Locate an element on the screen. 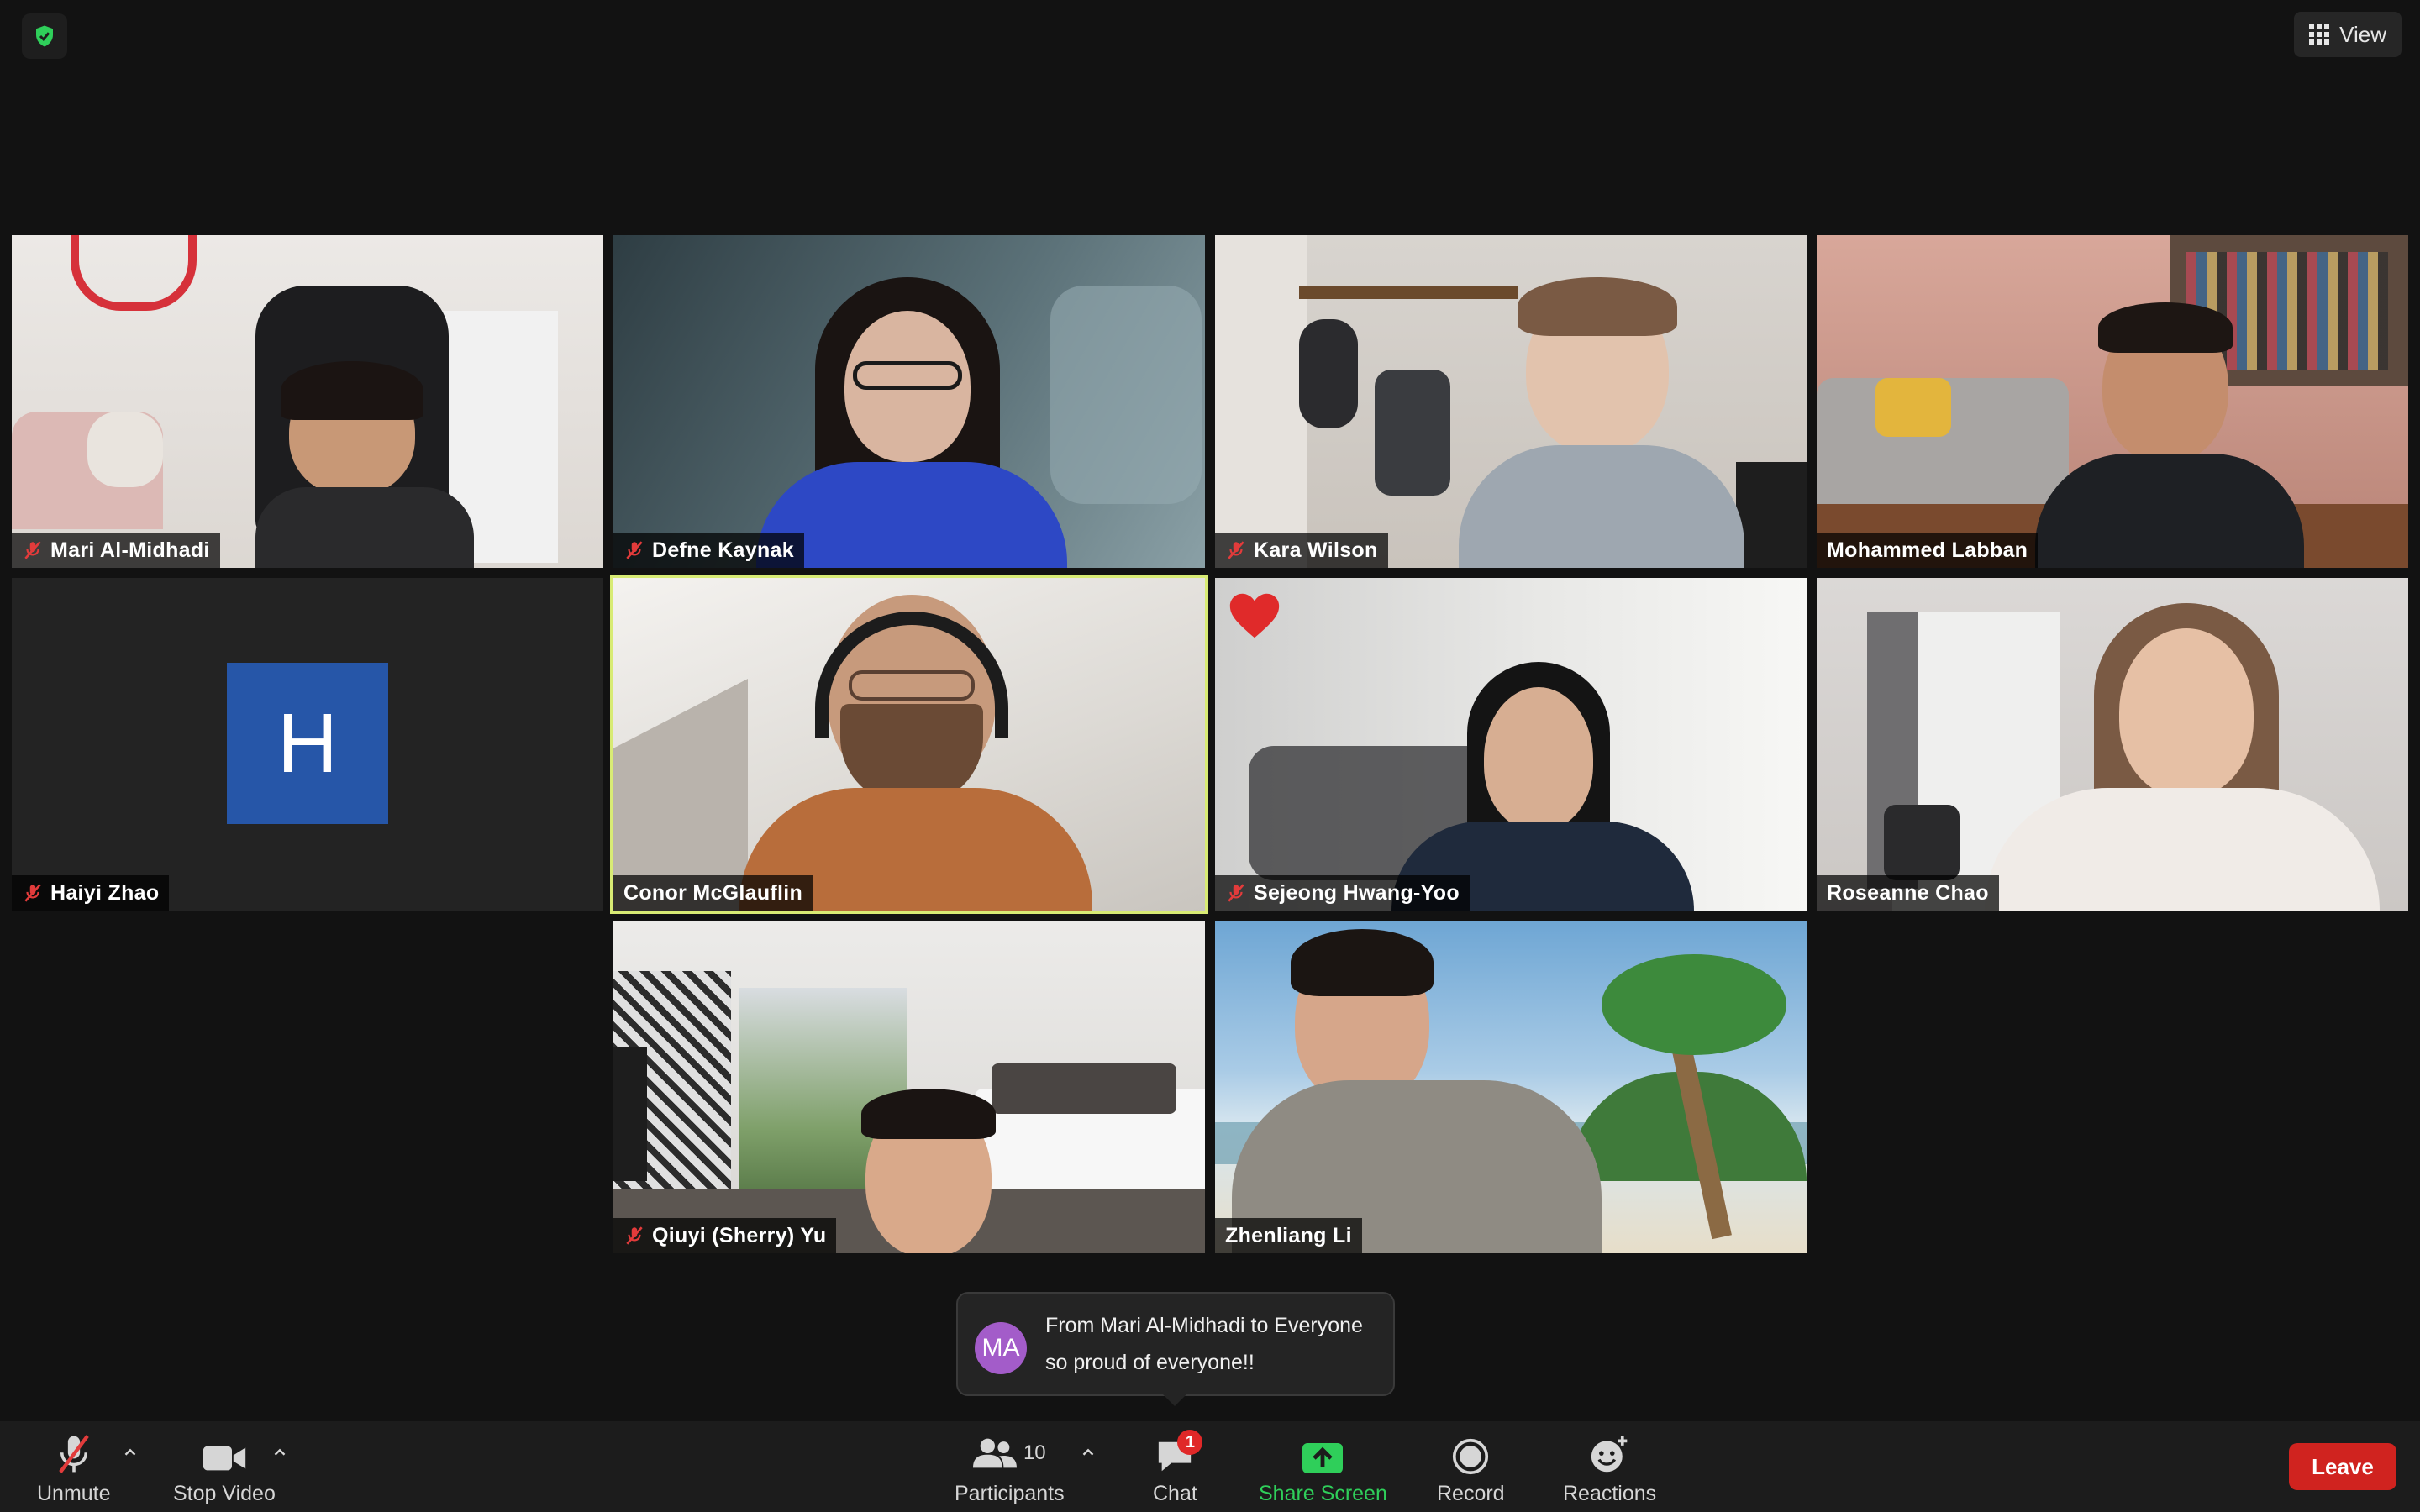 The width and height of the screenshot is (2420, 1512). participant-name: Haiyi Zhao is located at coordinates (105, 892).